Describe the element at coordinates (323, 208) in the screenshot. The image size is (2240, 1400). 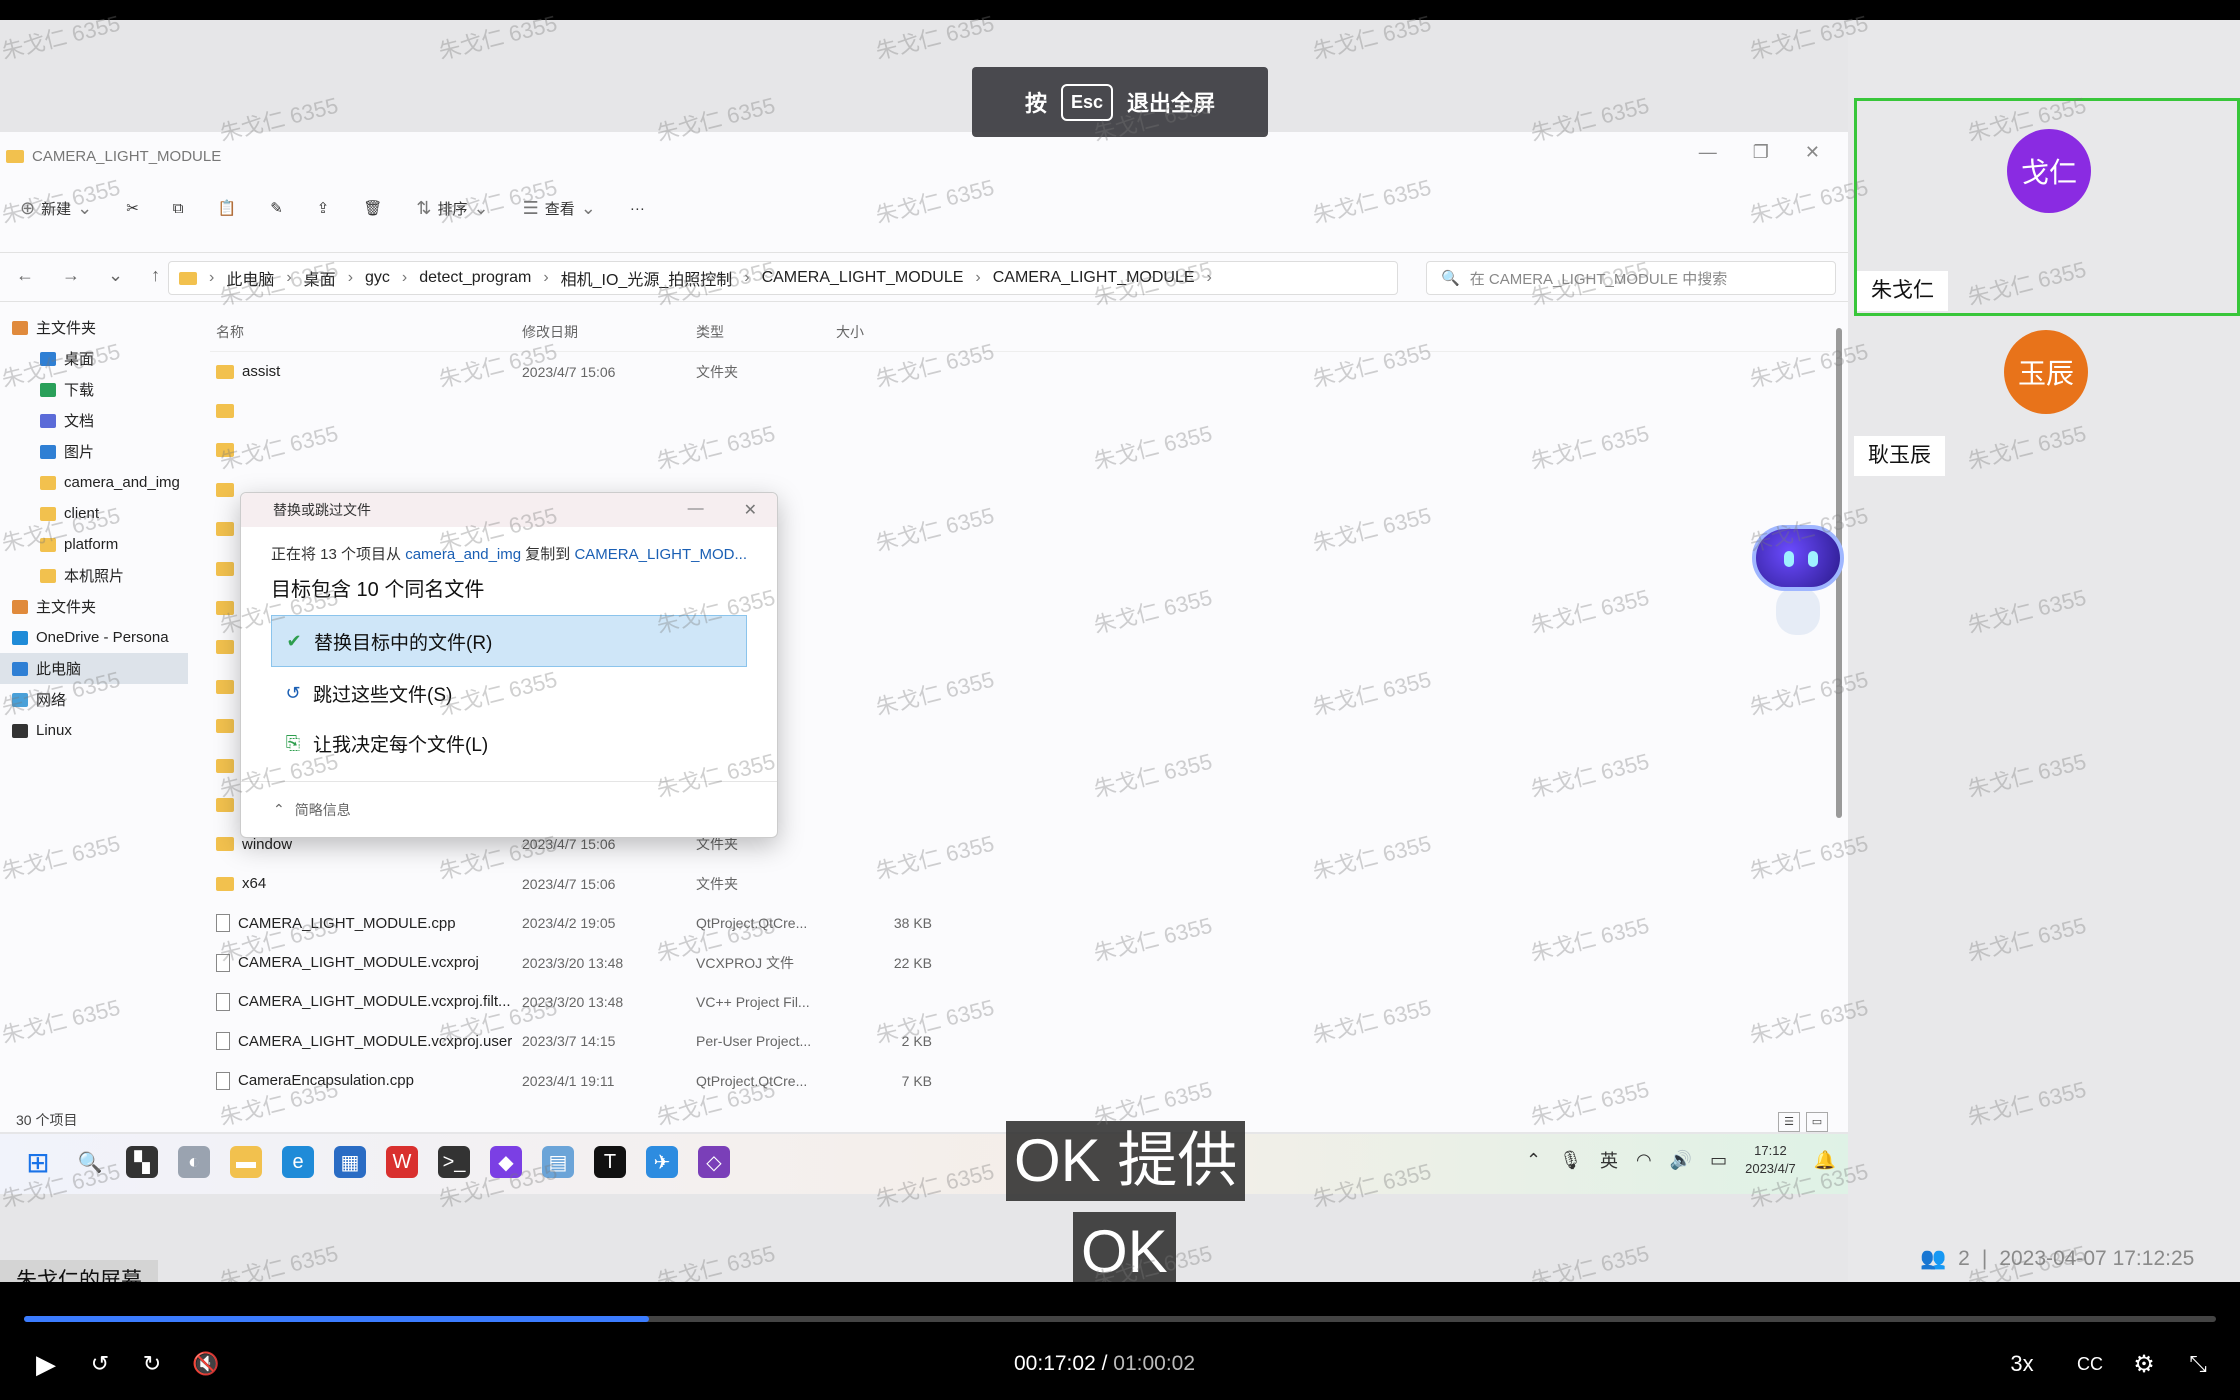
I see `share-icon: ⇪` at that location.